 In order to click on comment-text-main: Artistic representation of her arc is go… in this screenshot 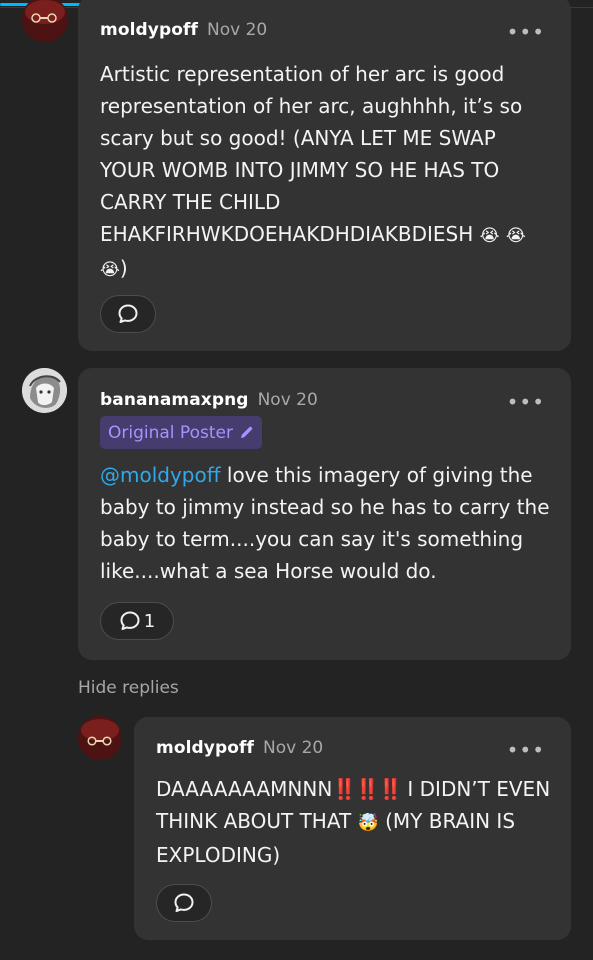, I will do `click(311, 154)`.